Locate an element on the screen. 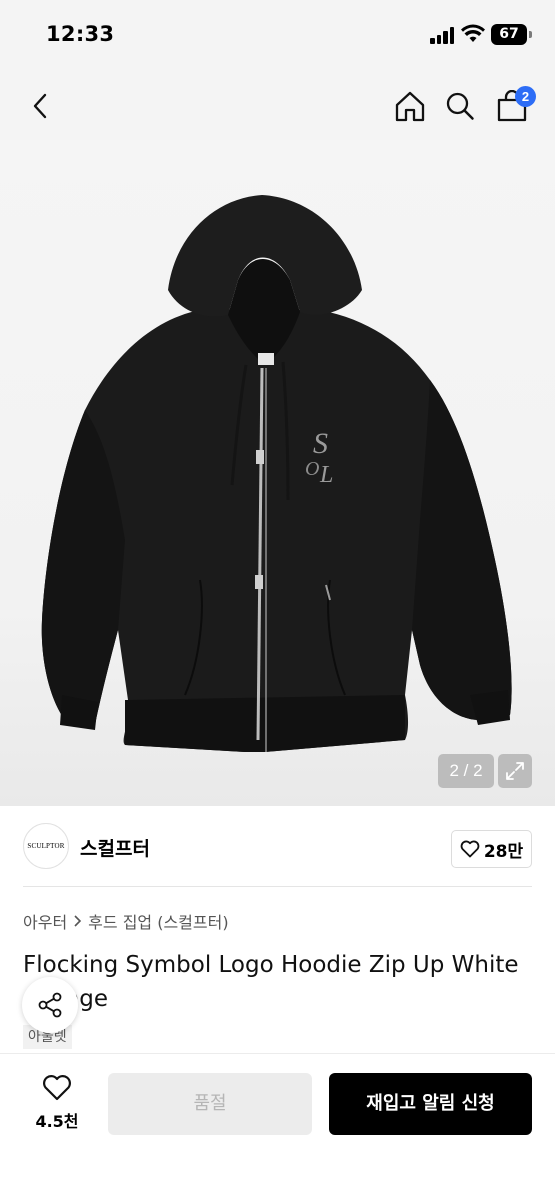 This screenshot has width=555, height=1200. chevron-left-icon is located at coordinates (40, 106).